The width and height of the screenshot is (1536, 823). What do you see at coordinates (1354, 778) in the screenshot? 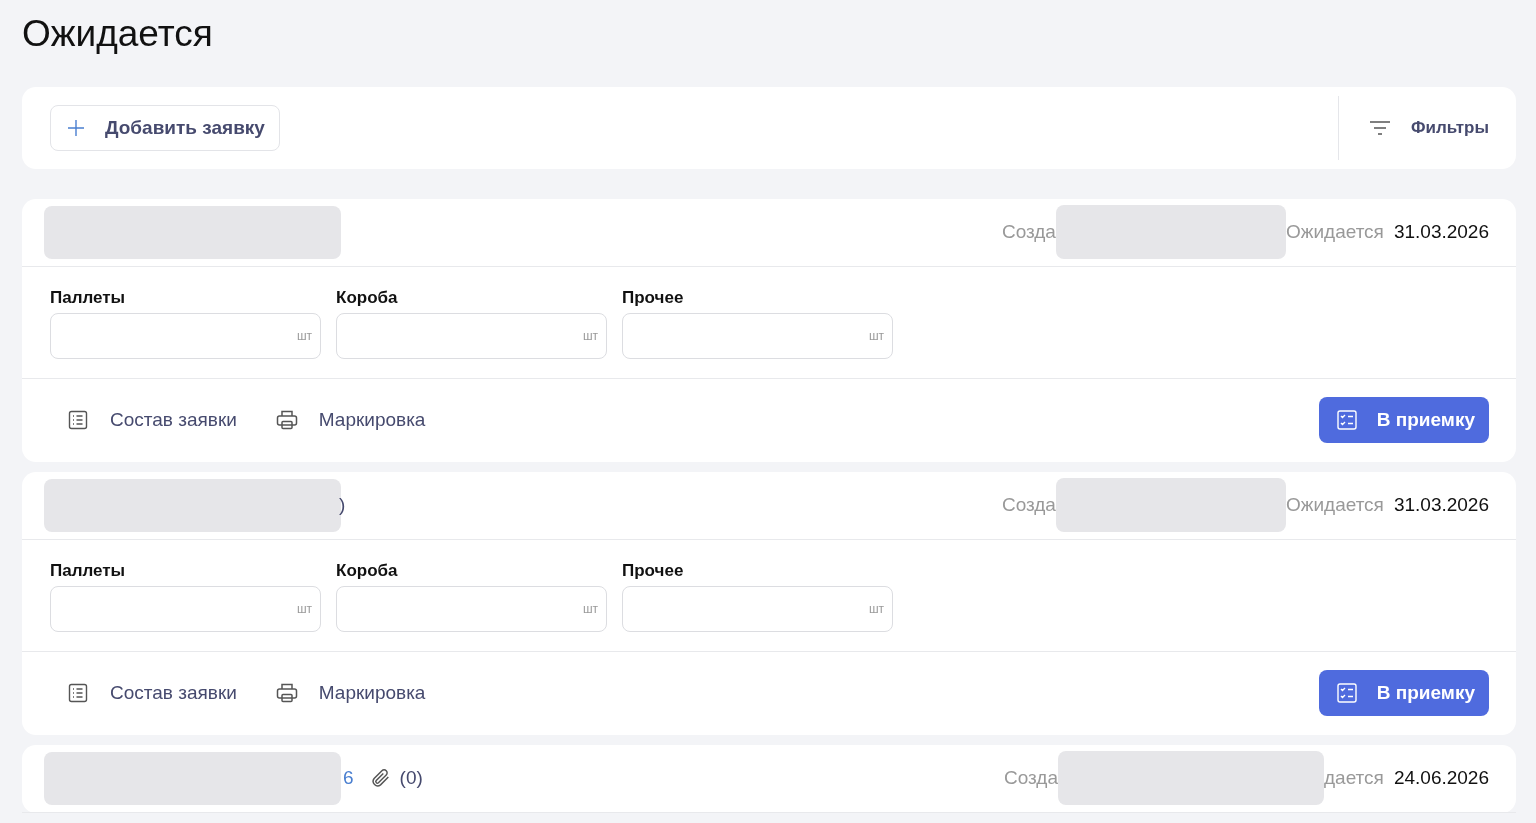
I see `expected-label: дается` at bounding box center [1354, 778].